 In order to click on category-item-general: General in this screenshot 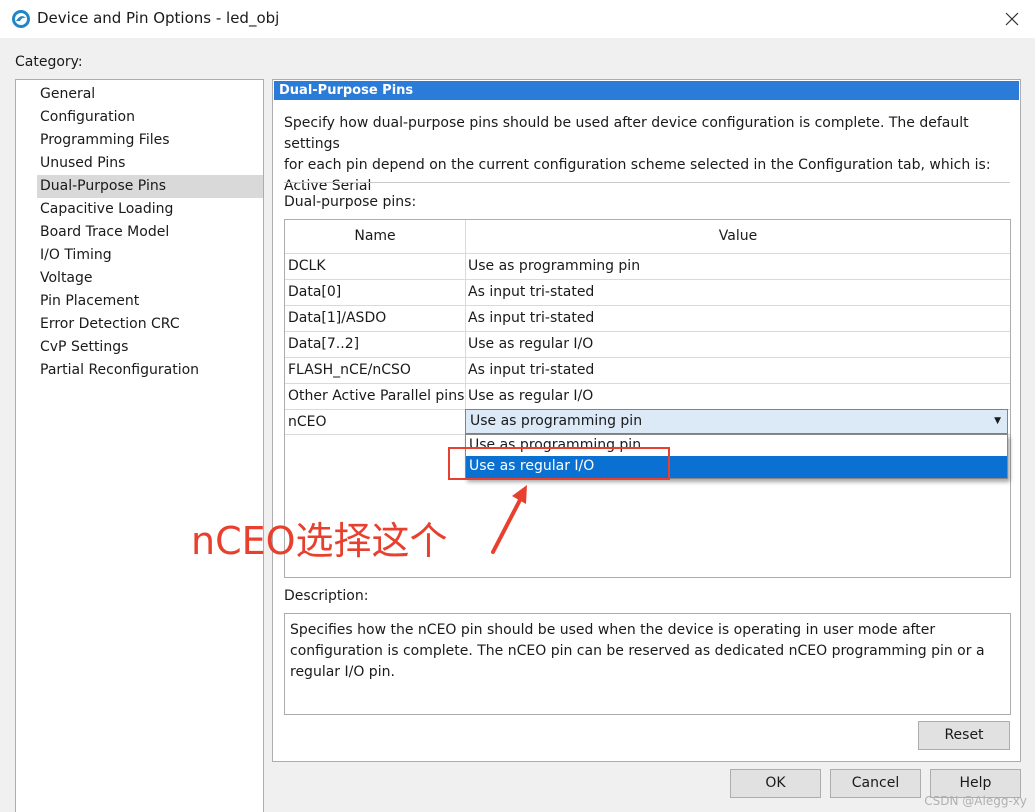, I will do `click(150, 94)`.